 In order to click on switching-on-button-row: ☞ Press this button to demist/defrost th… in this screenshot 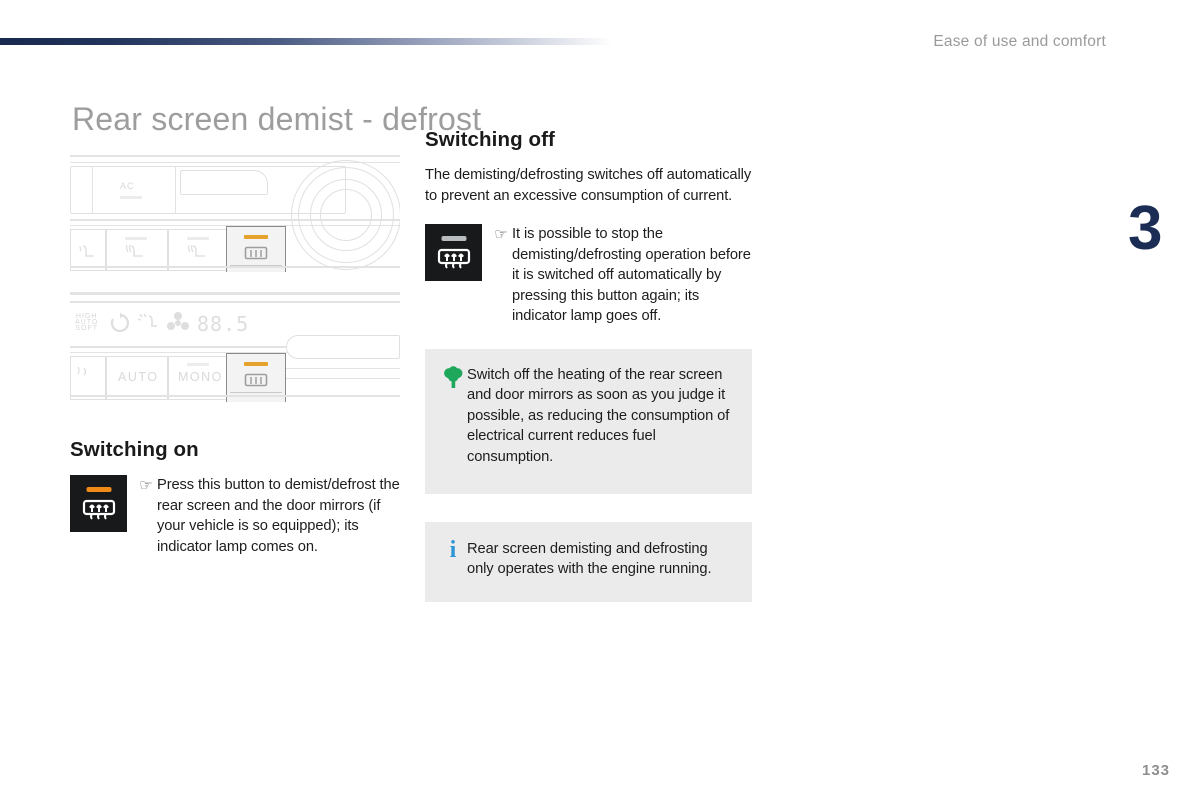, I will do `click(235, 516)`.